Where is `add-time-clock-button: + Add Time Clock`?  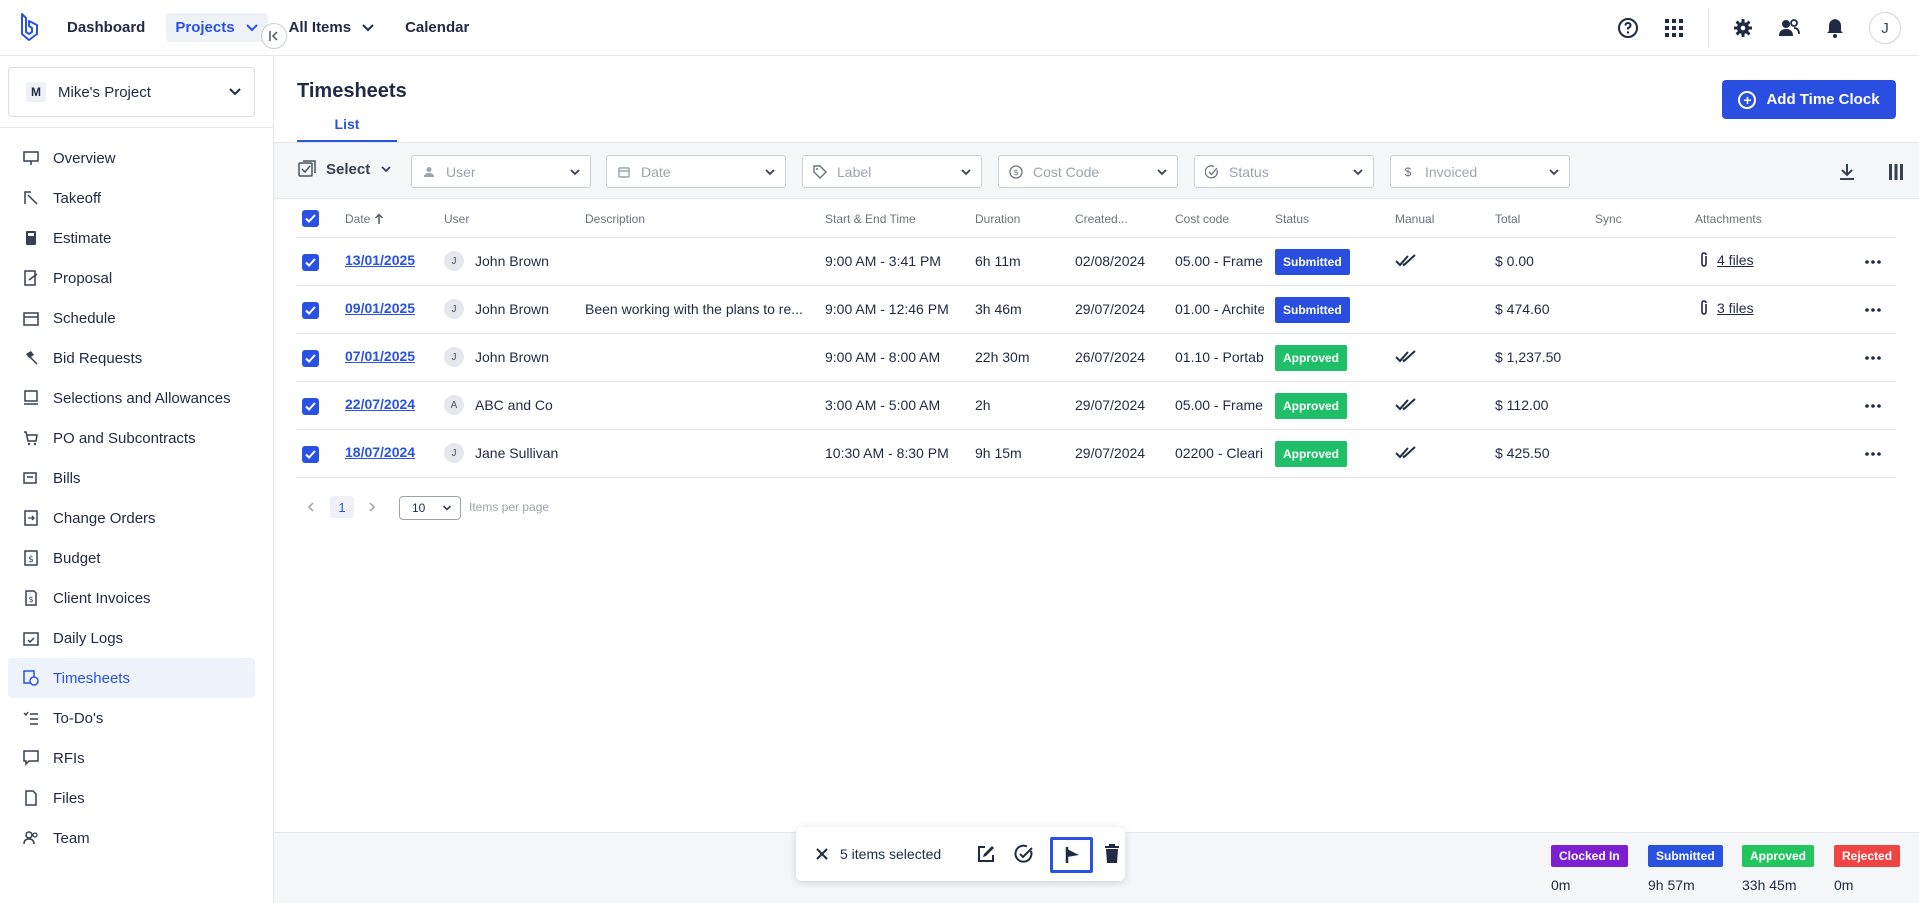 add-time-clock-button: + Add Time Clock is located at coordinates (1809, 99).